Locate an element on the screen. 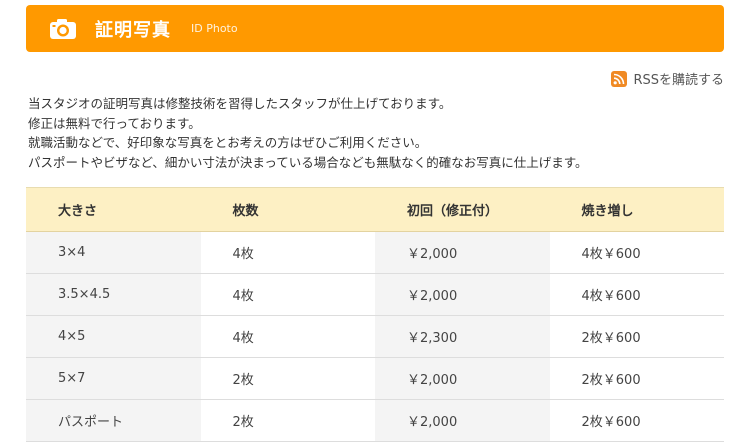 The height and width of the screenshot is (447, 750). rss-subscribe-link: RSSを購読する is located at coordinates (667, 78).